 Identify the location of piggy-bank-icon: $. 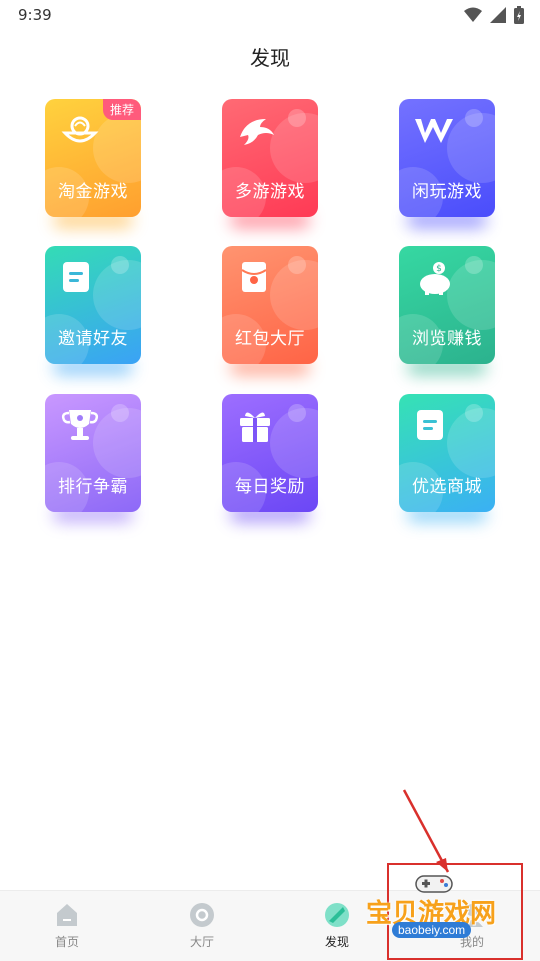
(435, 278).